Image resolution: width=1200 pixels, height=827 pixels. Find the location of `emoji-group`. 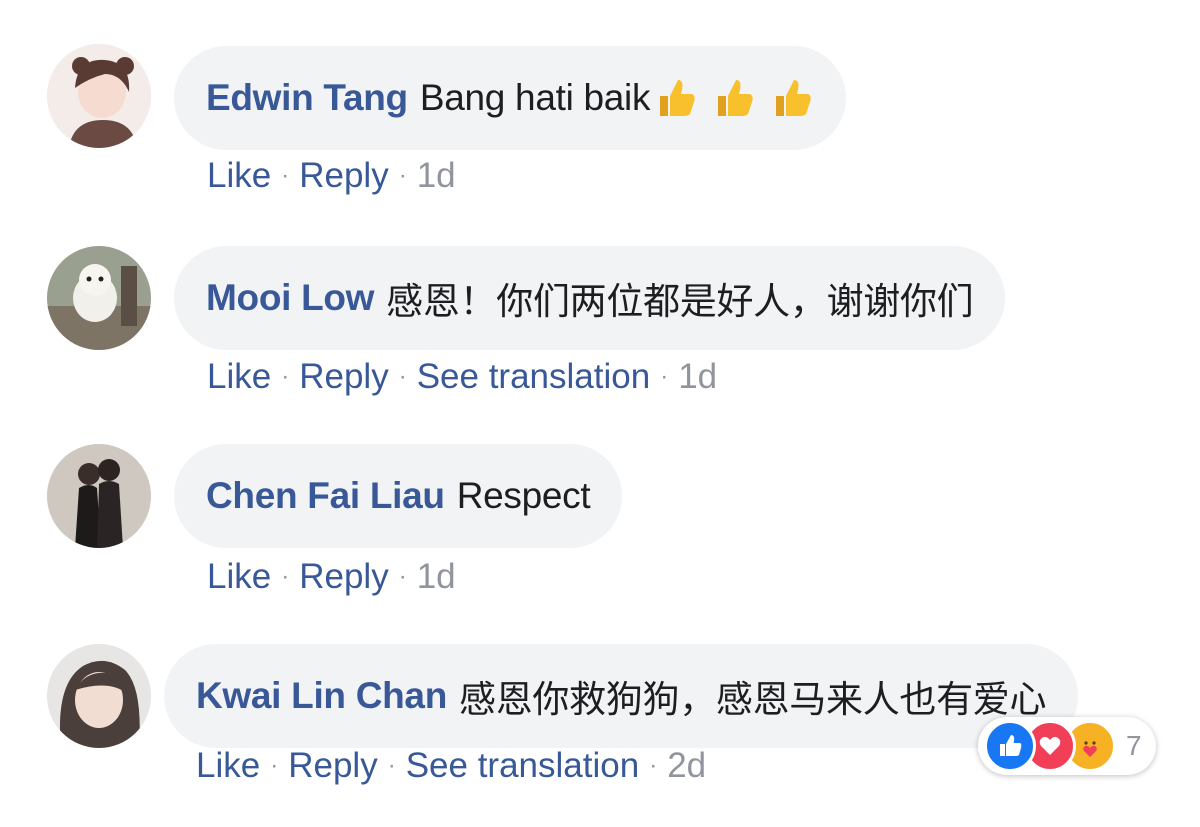

emoji-group is located at coordinates (734, 98).